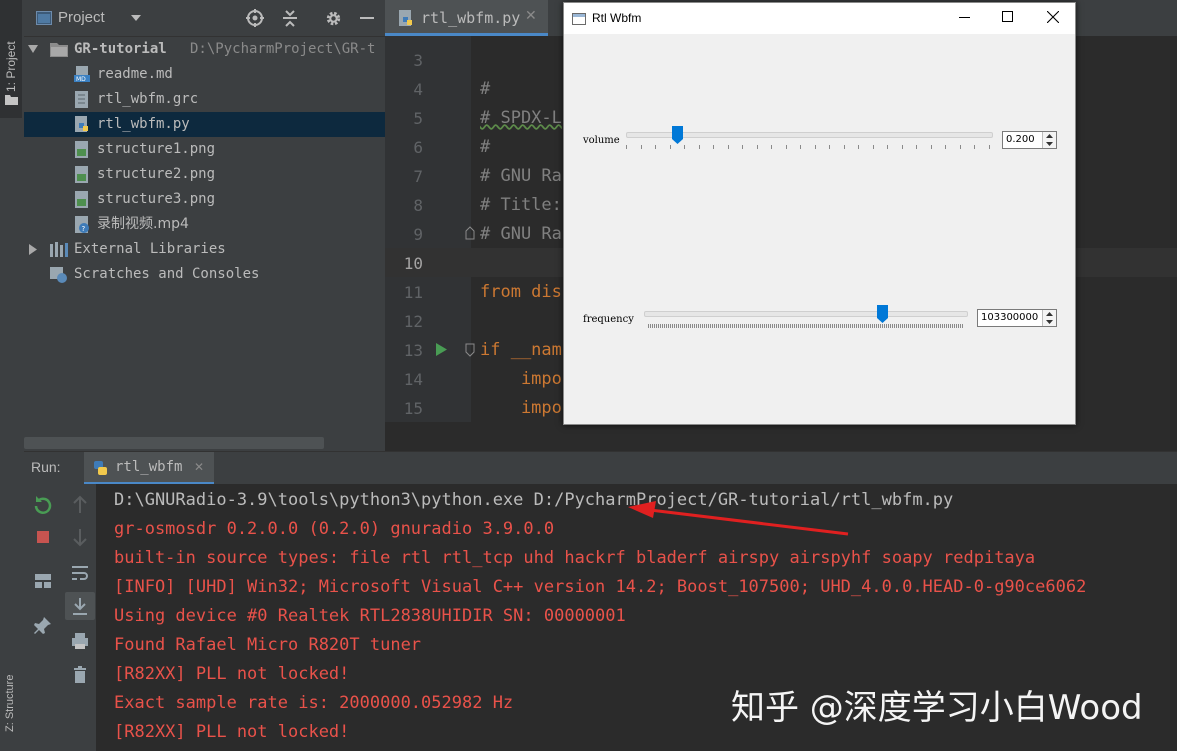  I want to click on line-number: 15, so click(413, 408).